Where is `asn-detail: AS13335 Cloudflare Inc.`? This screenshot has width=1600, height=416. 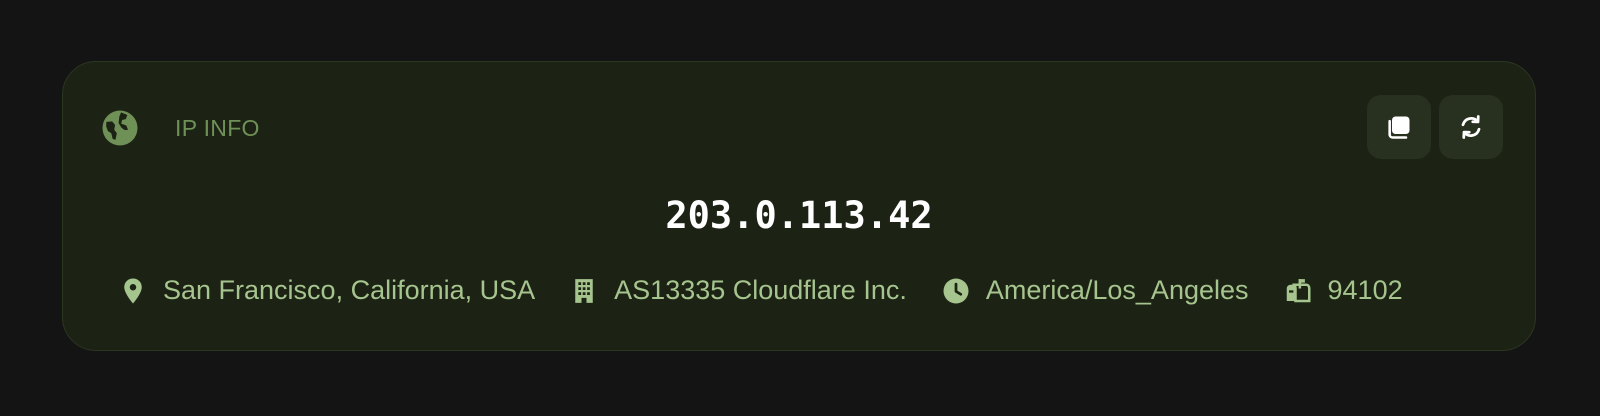 asn-detail: AS13335 Cloudflare Inc. is located at coordinates (738, 290).